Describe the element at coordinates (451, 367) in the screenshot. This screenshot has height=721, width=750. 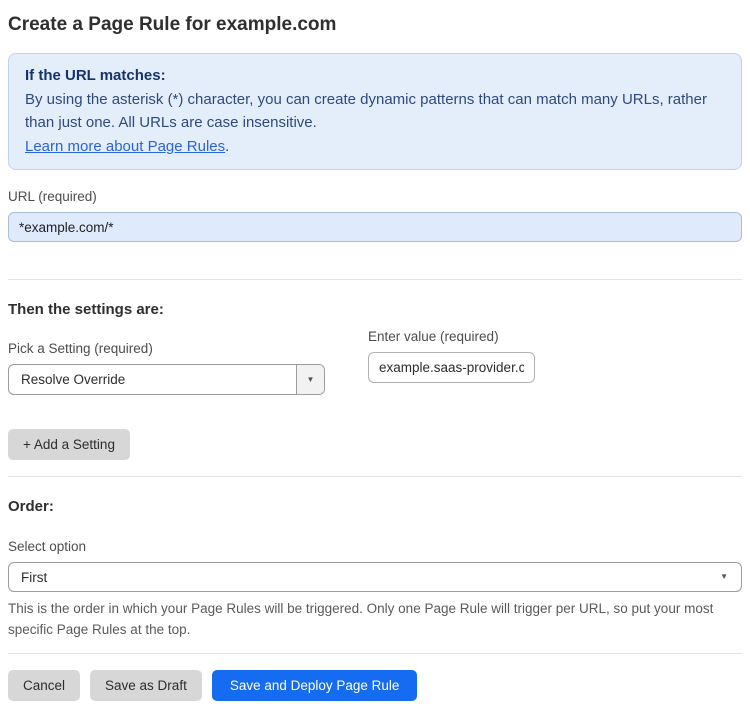
I see `setting-value-input` at that location.